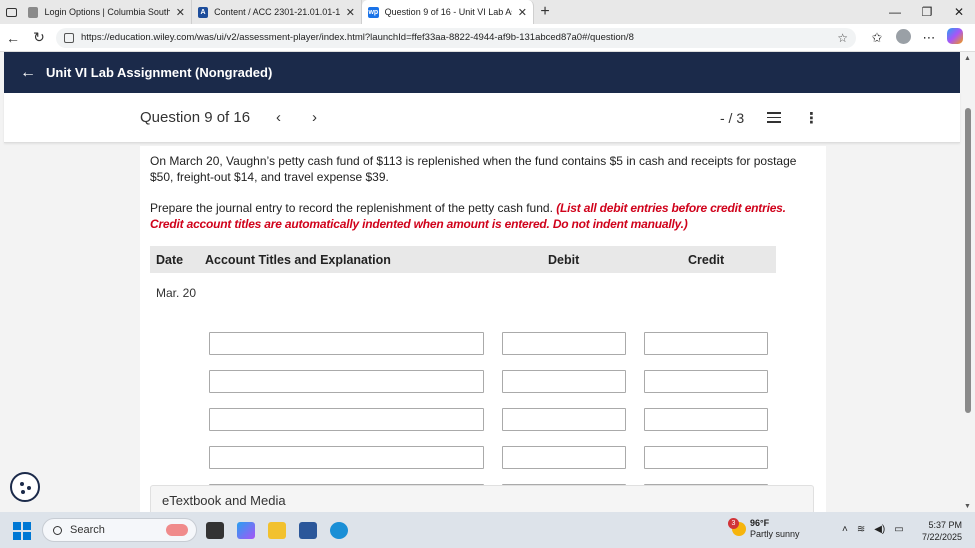  What do you see at coordinates (873, 529) in the screenshot?
I see `system-tray: ˄ ≋ ◀) ▭` at bounding box center [873, 529].